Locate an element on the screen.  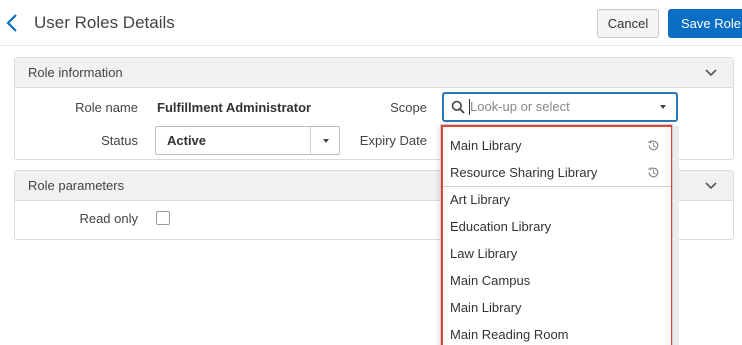
scope-input: Look-up or select is located at coordinates (560, 107).